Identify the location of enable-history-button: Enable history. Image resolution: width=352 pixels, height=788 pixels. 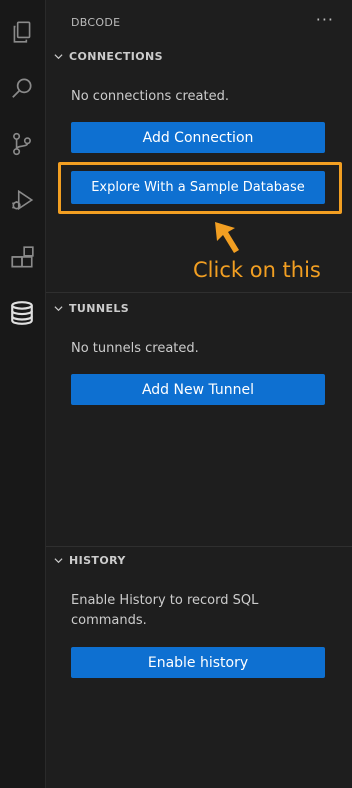
(198, 662).